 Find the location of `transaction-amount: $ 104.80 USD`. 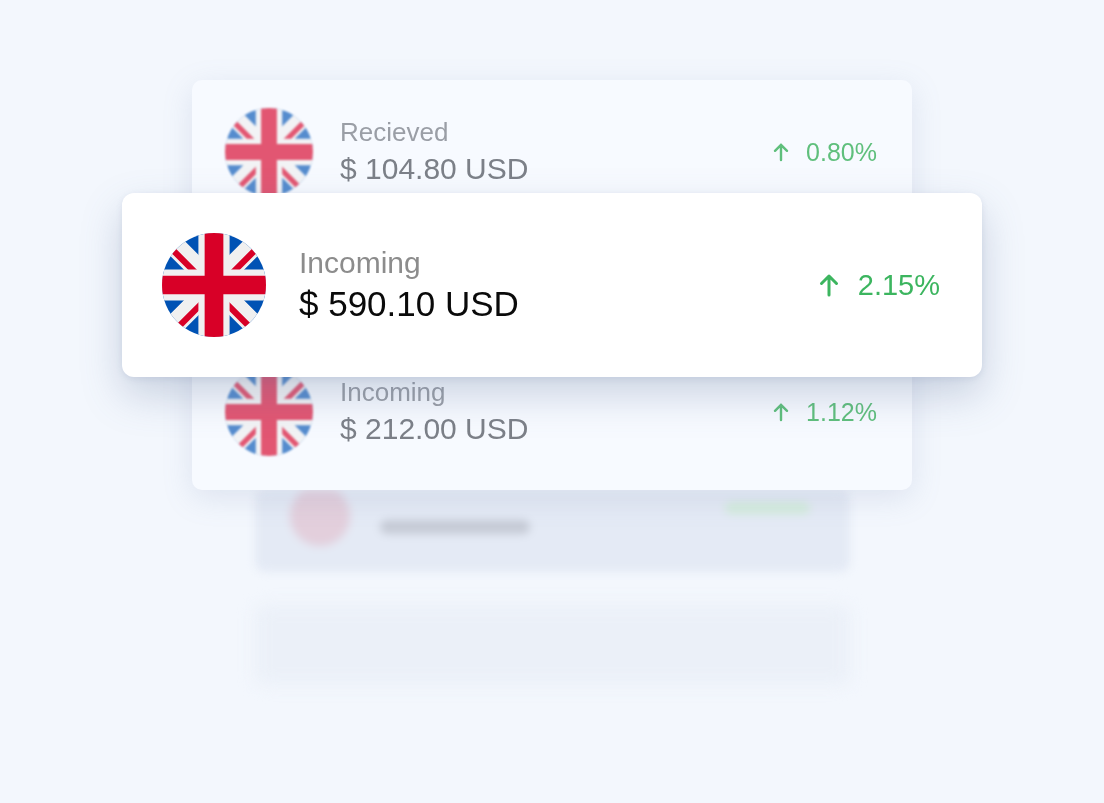

transaction-amount: $ 104.80 USD is located at coordinates (434, 169).